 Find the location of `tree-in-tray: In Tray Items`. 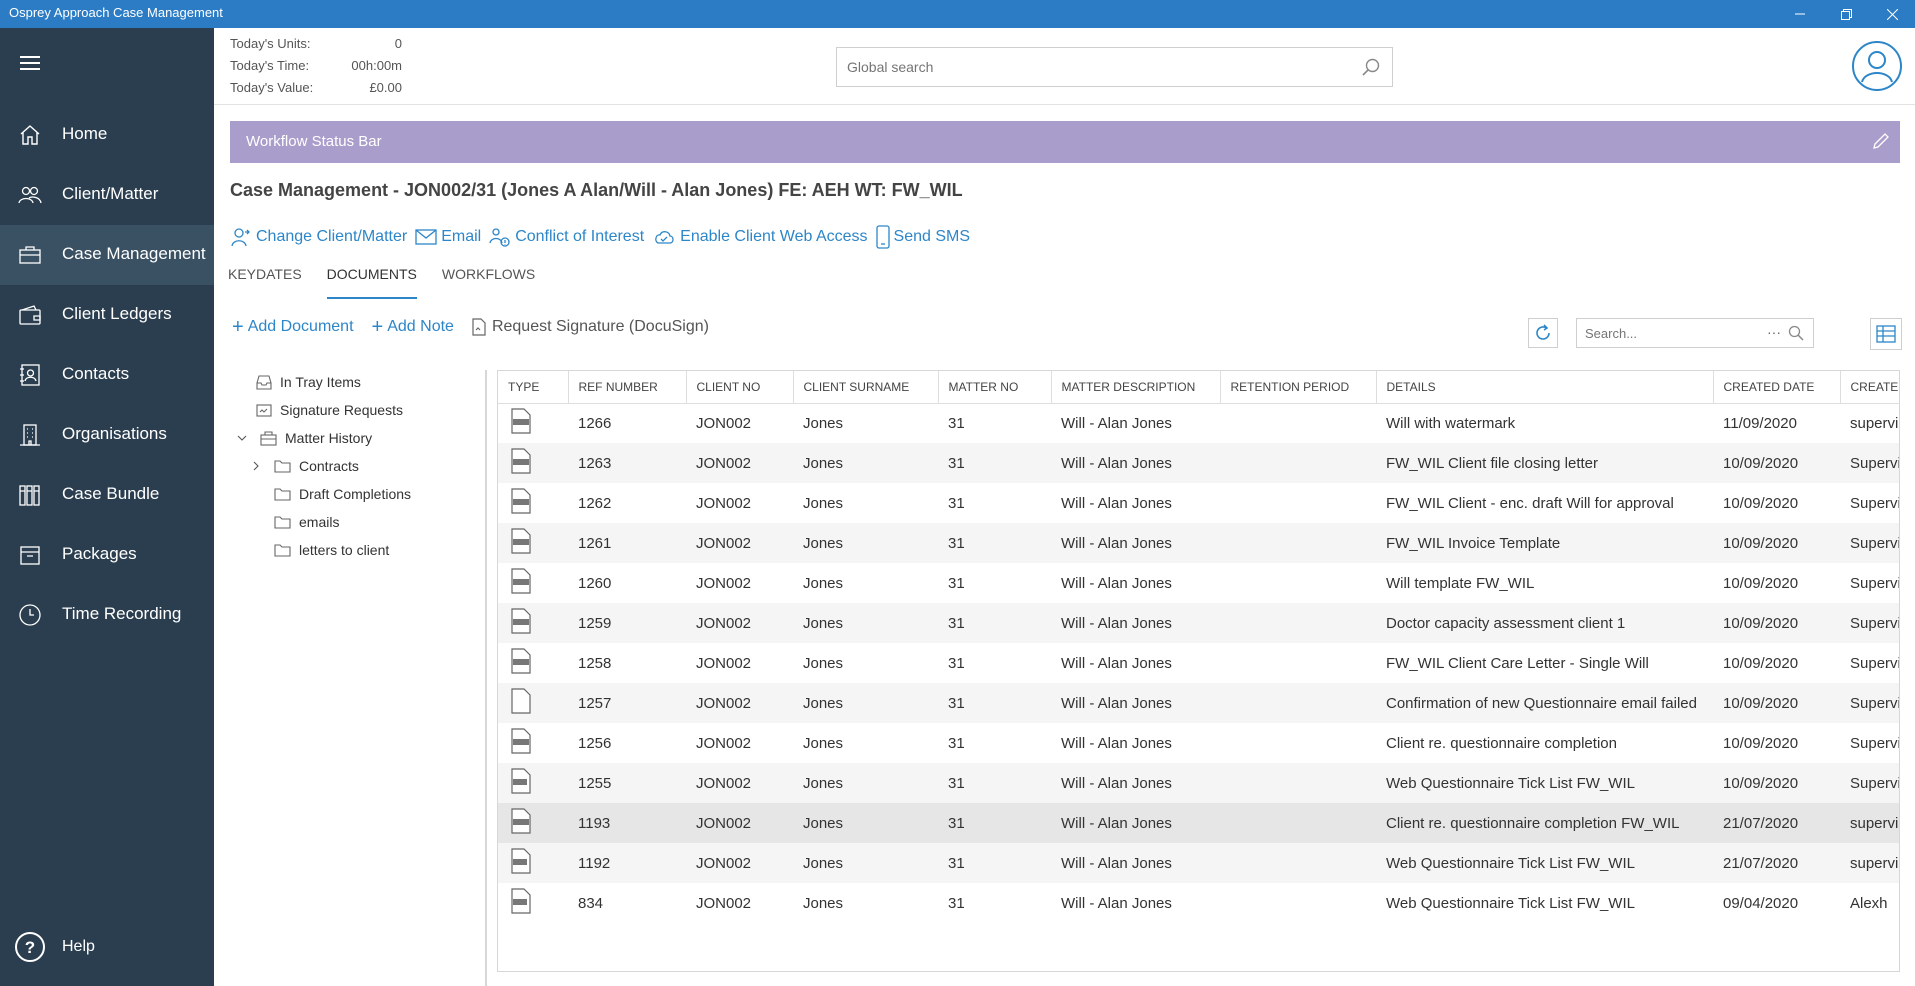

tree-in-tray: In Tray Items is located at coordinates (308, 382).